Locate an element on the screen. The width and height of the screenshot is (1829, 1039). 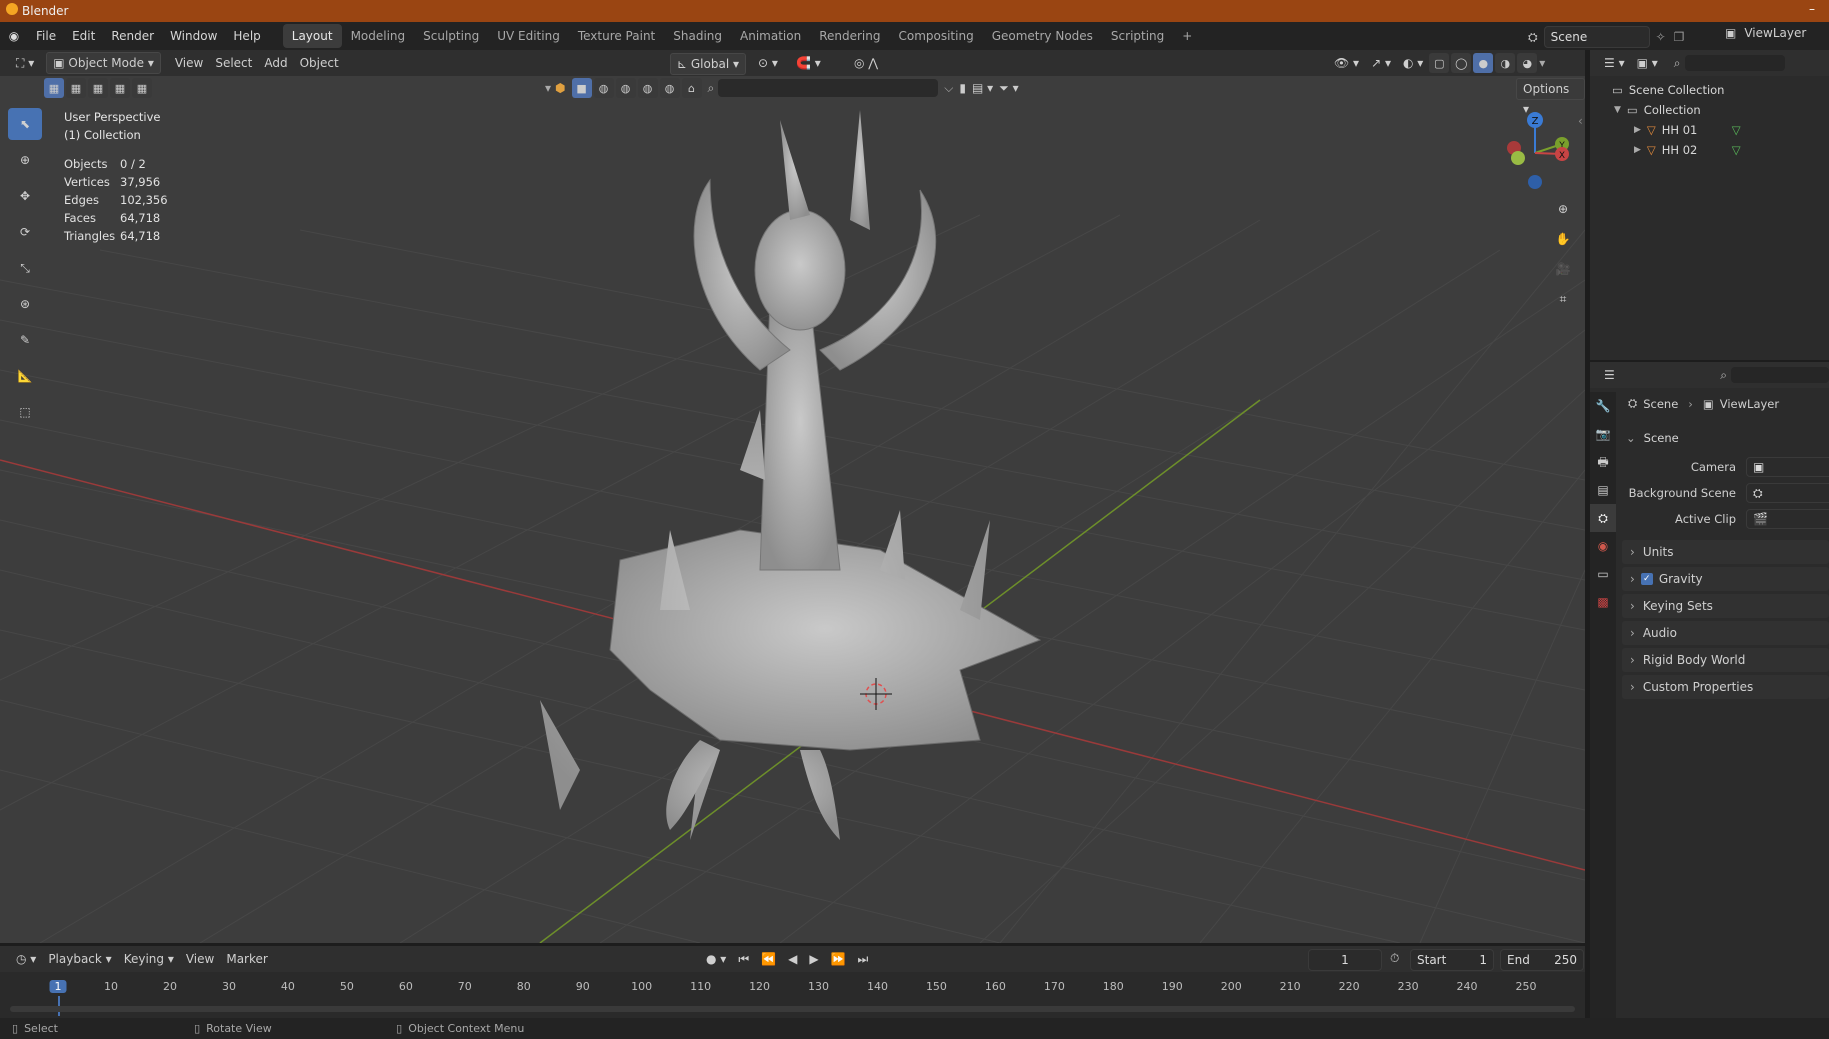
world-tab-icon: ◉ is located at coordinates (1603, 546).